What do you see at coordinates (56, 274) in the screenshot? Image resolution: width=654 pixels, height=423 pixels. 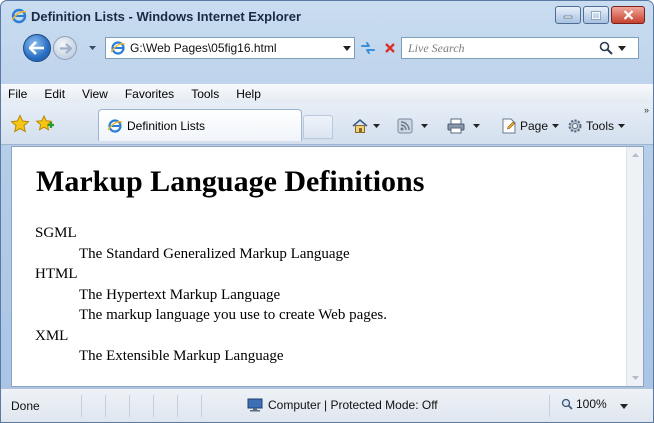 I see `definition-term: HTML` at bounding box center [56, 274].